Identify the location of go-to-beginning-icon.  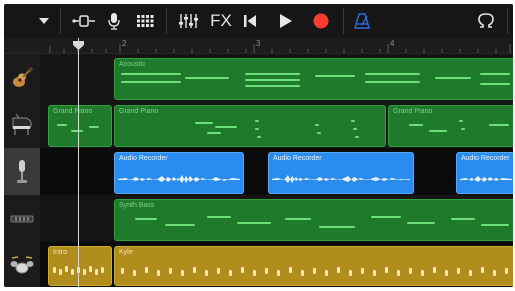
(250, 21).